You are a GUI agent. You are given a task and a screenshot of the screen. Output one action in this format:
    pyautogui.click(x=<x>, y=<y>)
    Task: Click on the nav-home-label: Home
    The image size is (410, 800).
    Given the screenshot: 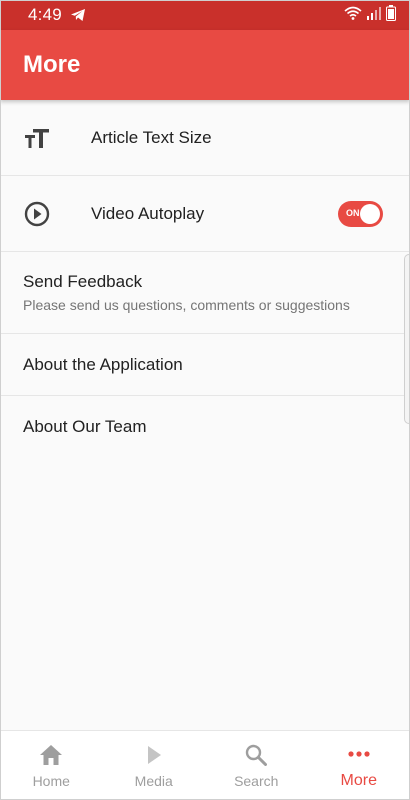 What is the action you would take?
    pyautogui.click(x=51, y=780)
    